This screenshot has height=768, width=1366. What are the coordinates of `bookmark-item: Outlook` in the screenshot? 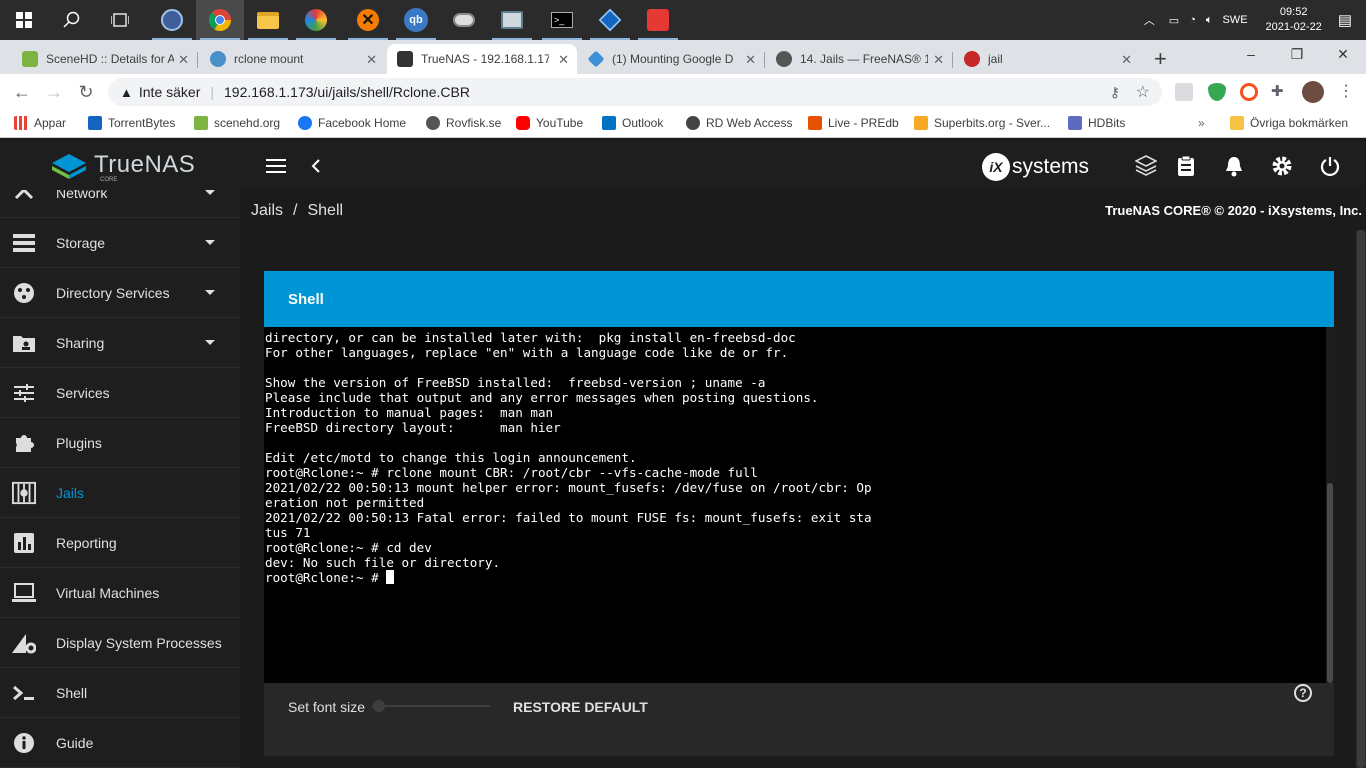 It's located at (632, 123).